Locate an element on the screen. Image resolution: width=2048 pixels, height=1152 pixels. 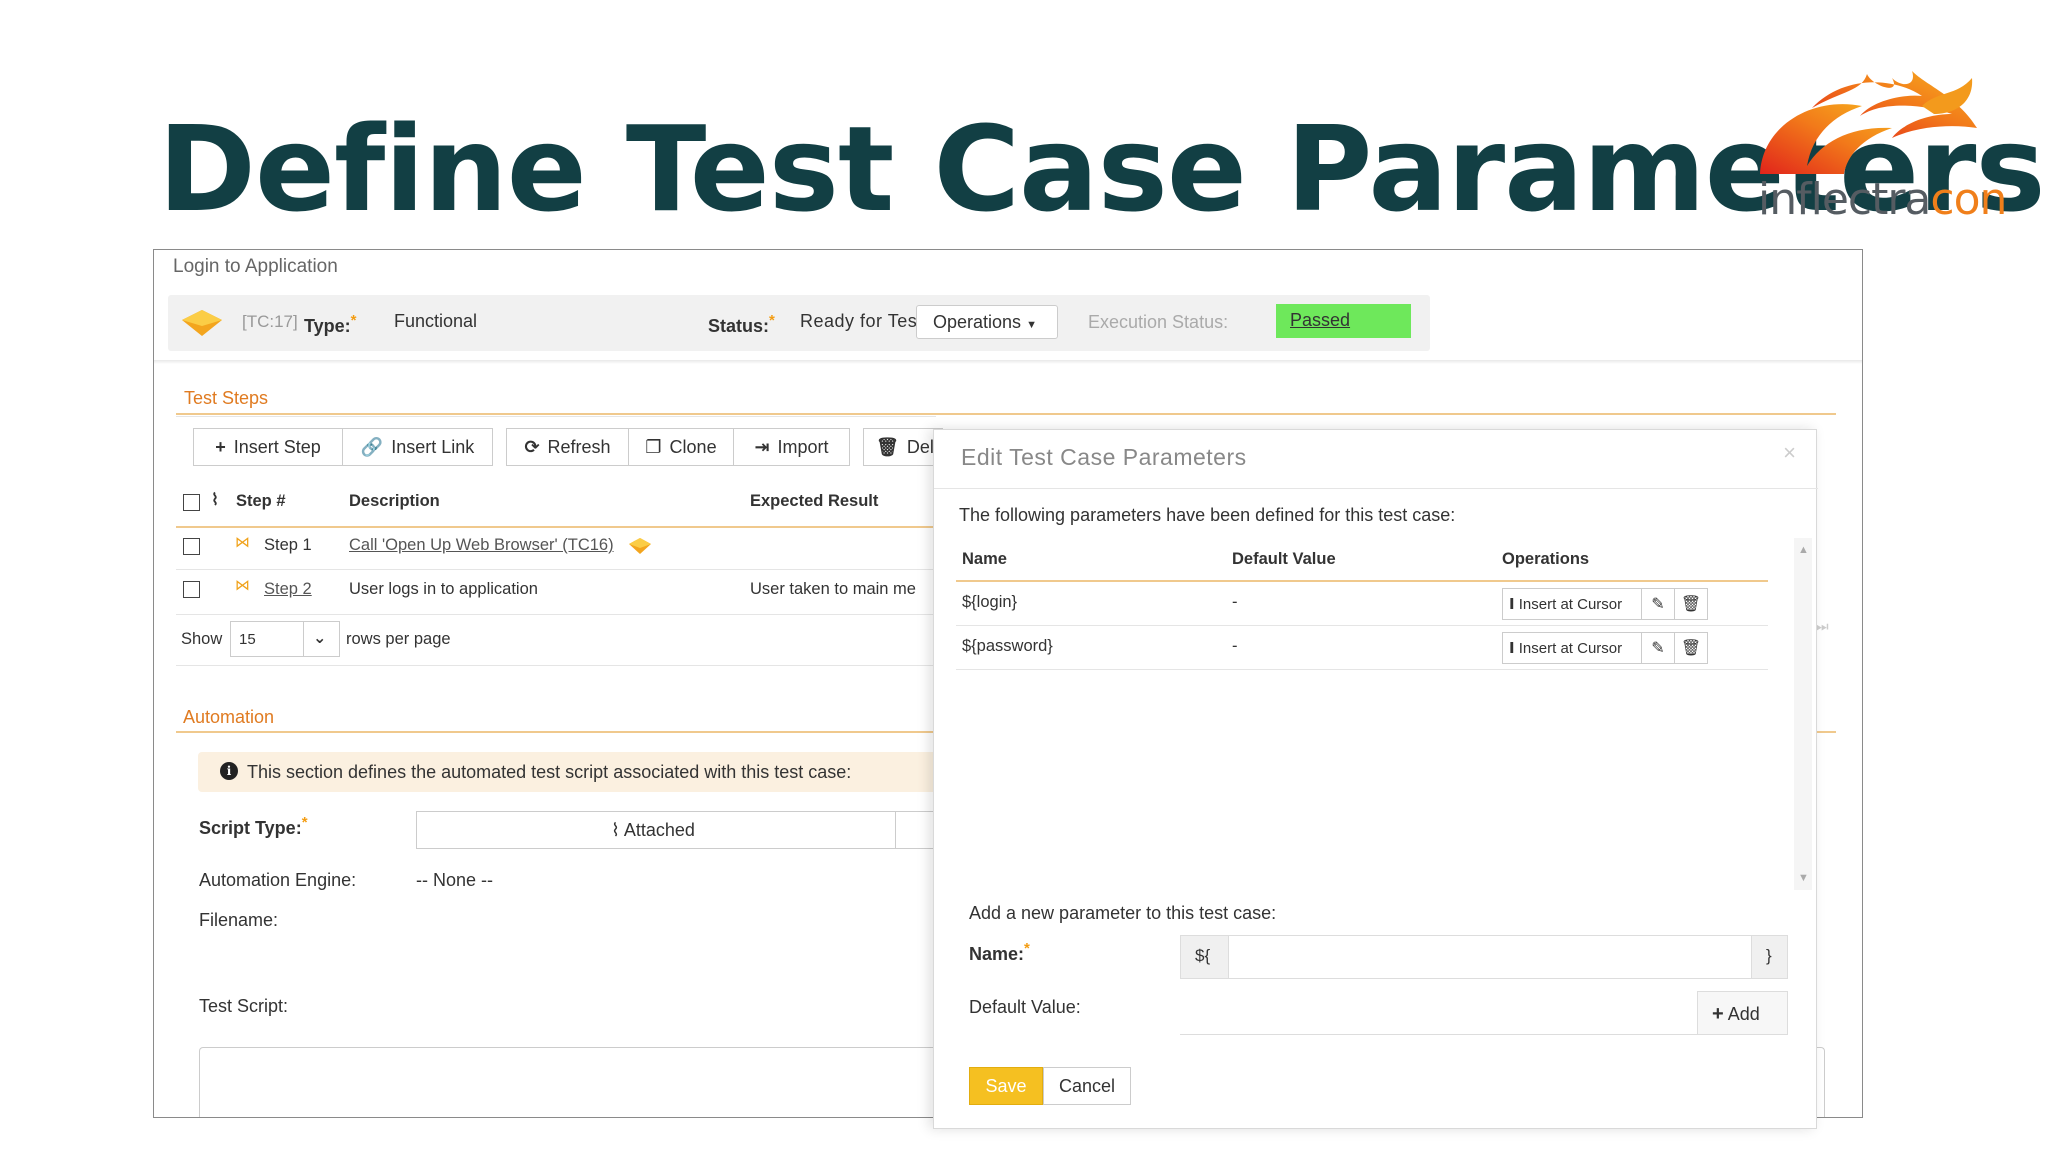
execution-status-badge: Passed is located at coordinates (1343, 321).